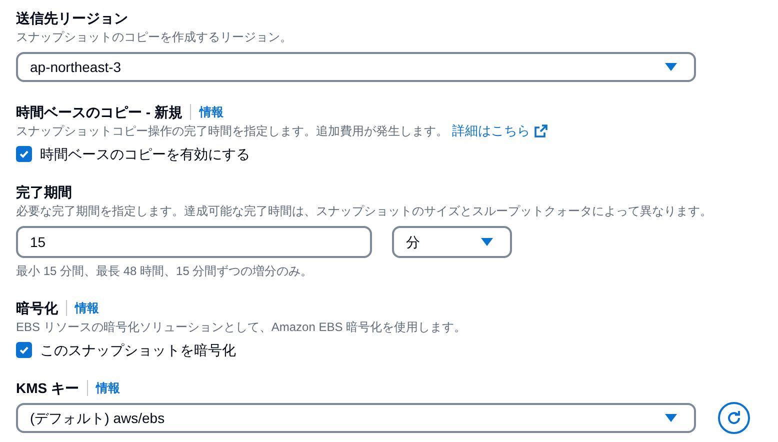 This screenshot has width=778, height=442. Describe the element at coordinates (138, 350) in the screenshot. I see `checkbox-label: このスナップショットを暗号化` at that location.